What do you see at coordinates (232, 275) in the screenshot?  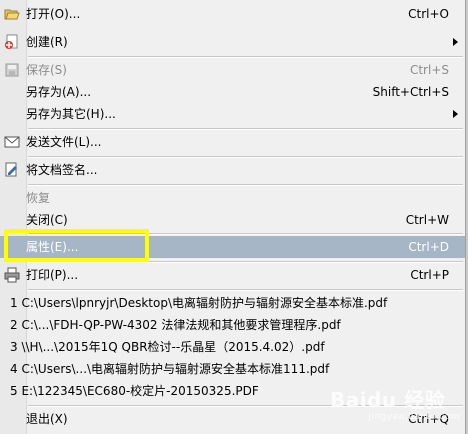 I see `menu-item-print: 打印(P)... Ctrl+P` at bounding box center [232, 275].